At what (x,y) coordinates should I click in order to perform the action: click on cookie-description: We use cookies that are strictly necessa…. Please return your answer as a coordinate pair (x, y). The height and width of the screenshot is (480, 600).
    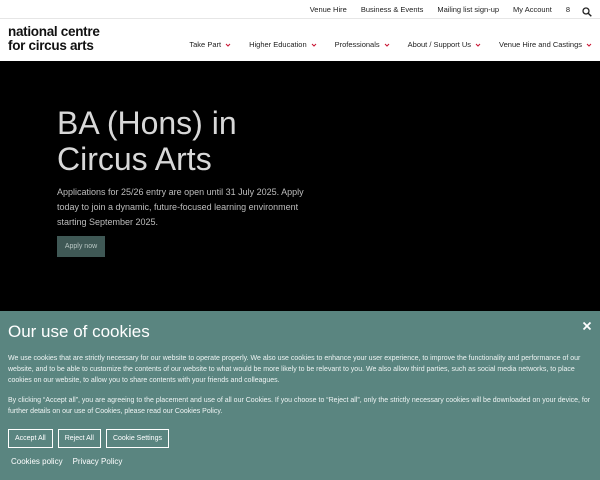
    Looking at the image, I should click on (294, 369).